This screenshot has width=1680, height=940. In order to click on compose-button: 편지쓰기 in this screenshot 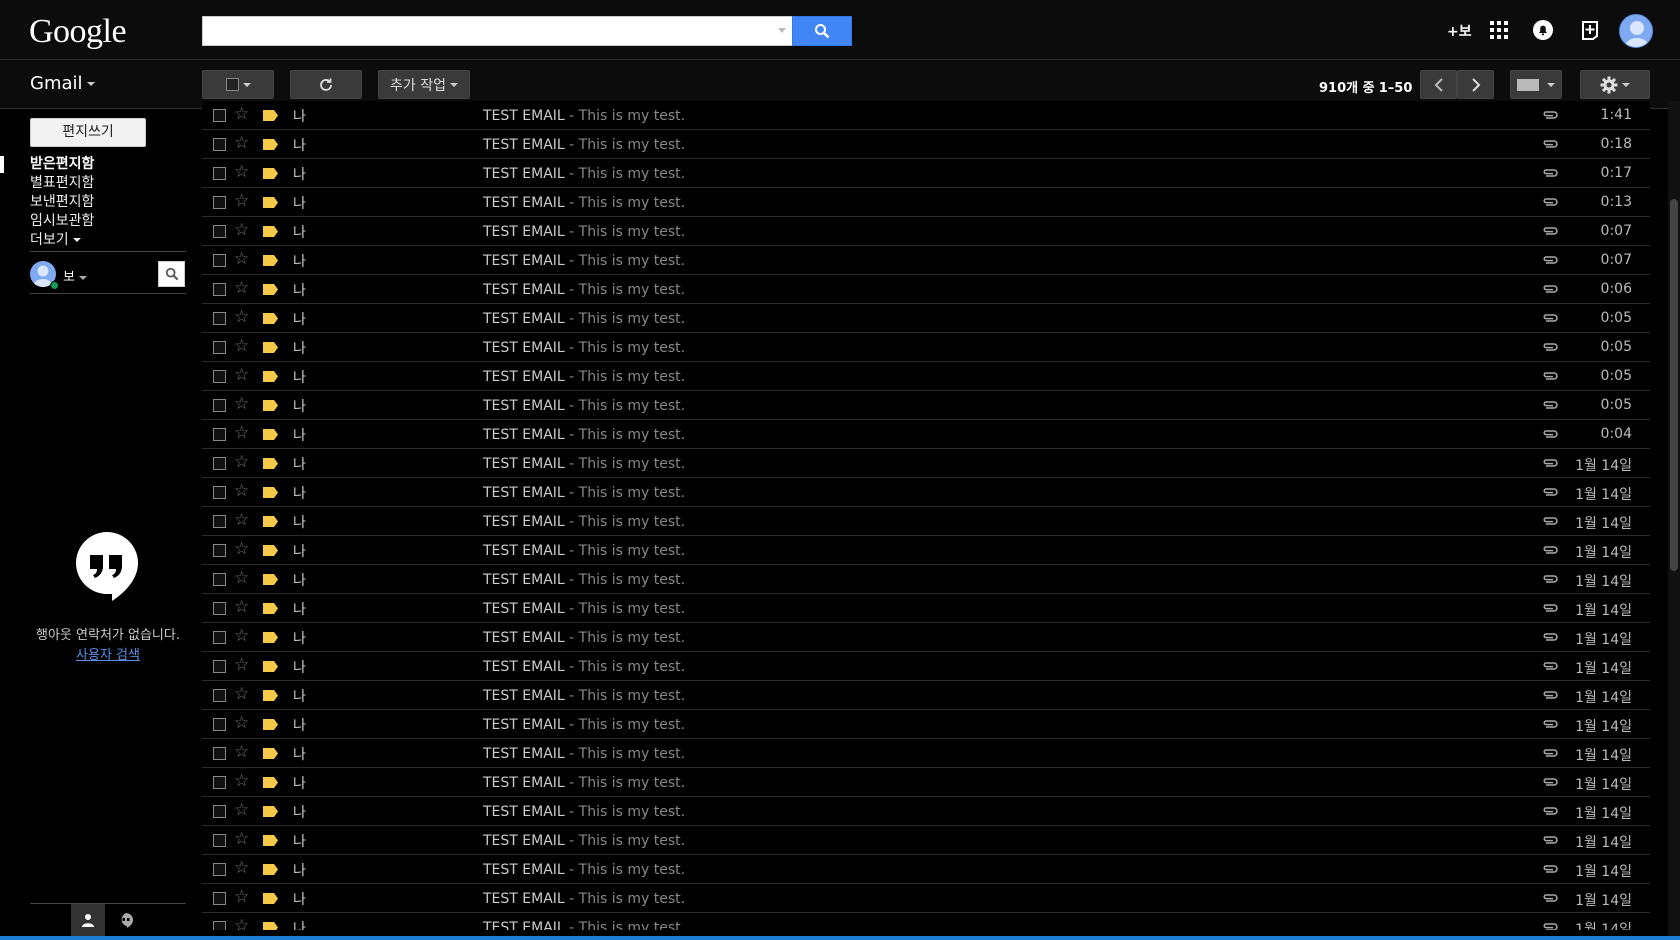, I will do `click(88, 132)`.